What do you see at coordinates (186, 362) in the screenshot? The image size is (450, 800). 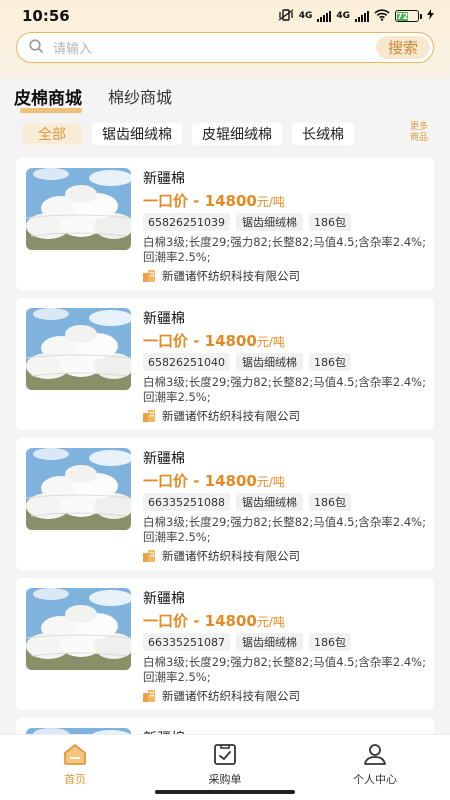 I see `batch-number-tag: 65826251040` at bounding box center [186, 362].